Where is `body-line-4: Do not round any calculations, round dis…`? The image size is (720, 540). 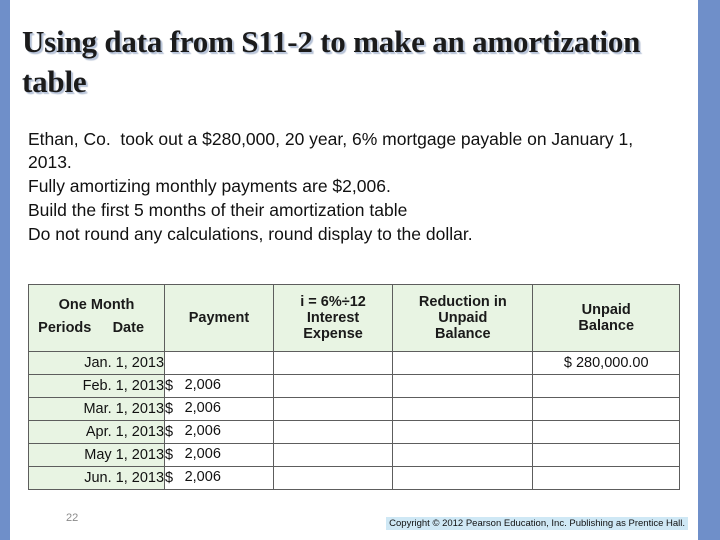
body-line-4: Do not round any calculations, round dis… is located at coordinates (250, 233).